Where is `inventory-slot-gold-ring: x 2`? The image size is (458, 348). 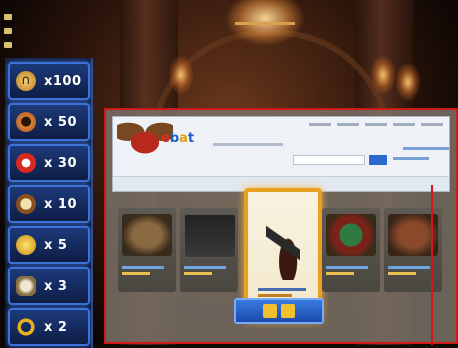
inventory-slot-gold-ring: x 2 is located at coordinates (49, 327).